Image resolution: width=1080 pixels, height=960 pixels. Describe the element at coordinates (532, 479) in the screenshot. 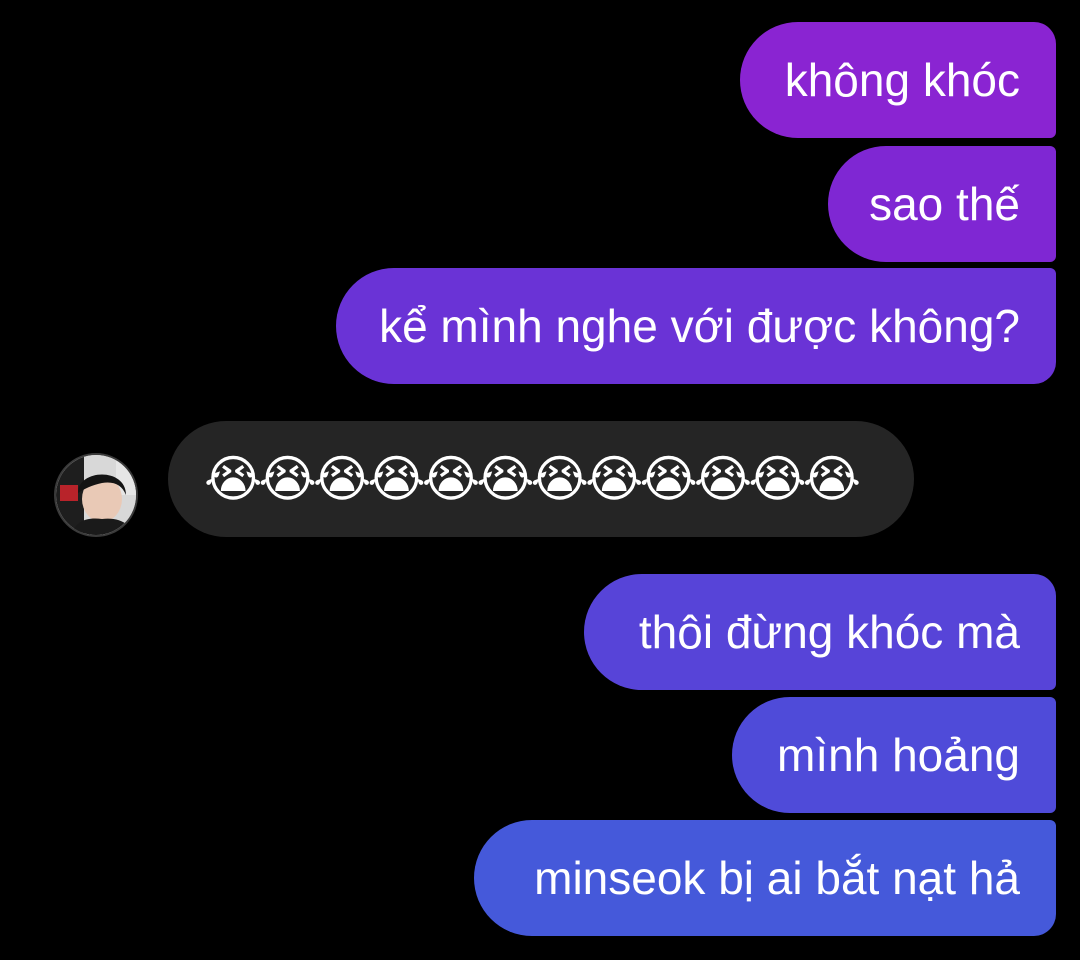

I see `message-text: 😭😭😭😭😭😭😭😭😭😭😭😭` at that location.